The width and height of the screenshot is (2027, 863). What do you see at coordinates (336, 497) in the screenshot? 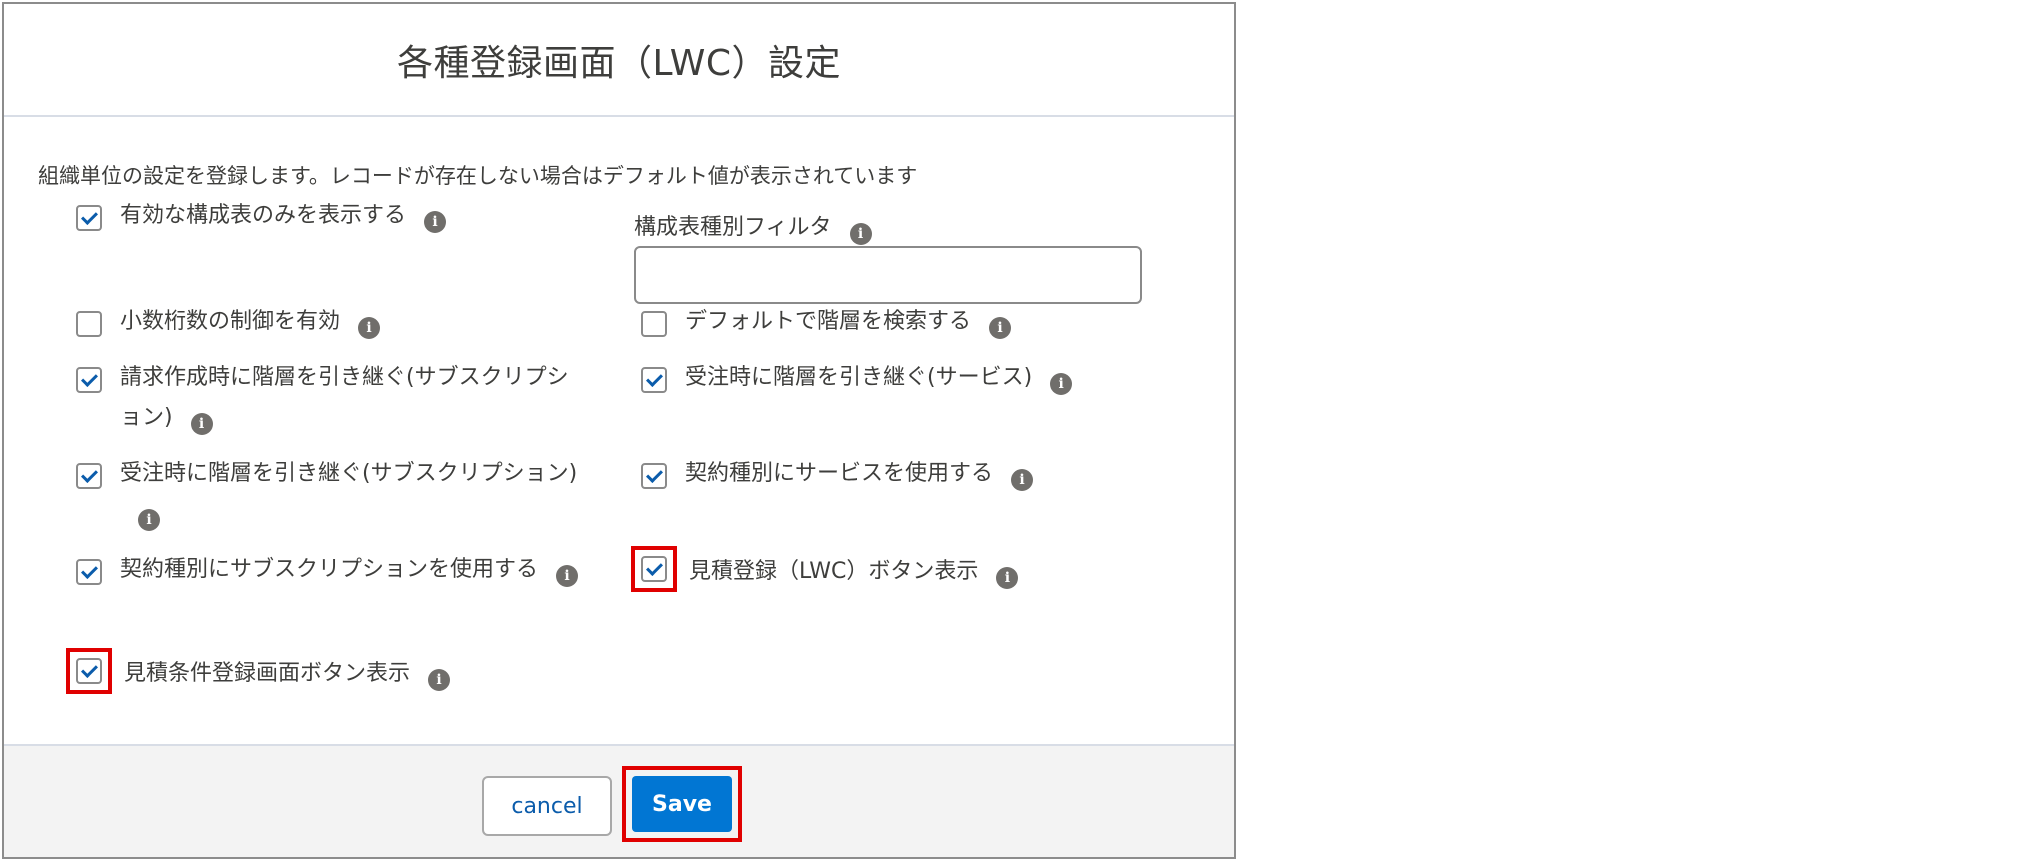
I see `option-inherit-hierarchy-order-subscription: 受注時に階層を引き継ぐ(サブスクリプション) i` at bounding box center [336, 497].